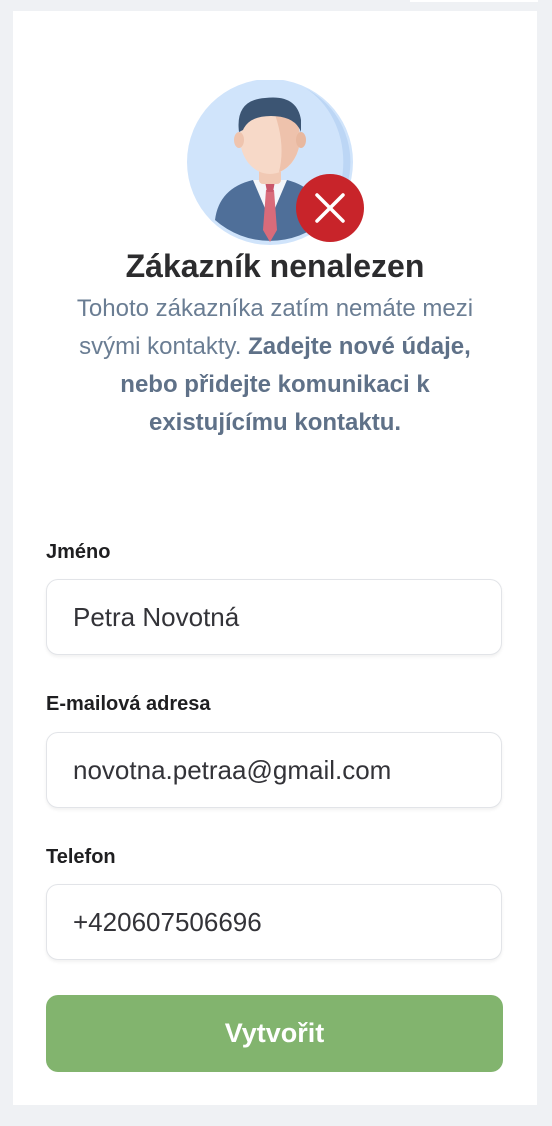  Describe the element at coordinates (274, 1033) in the screenshot. I see `create-button: Vytvořit` at that location.